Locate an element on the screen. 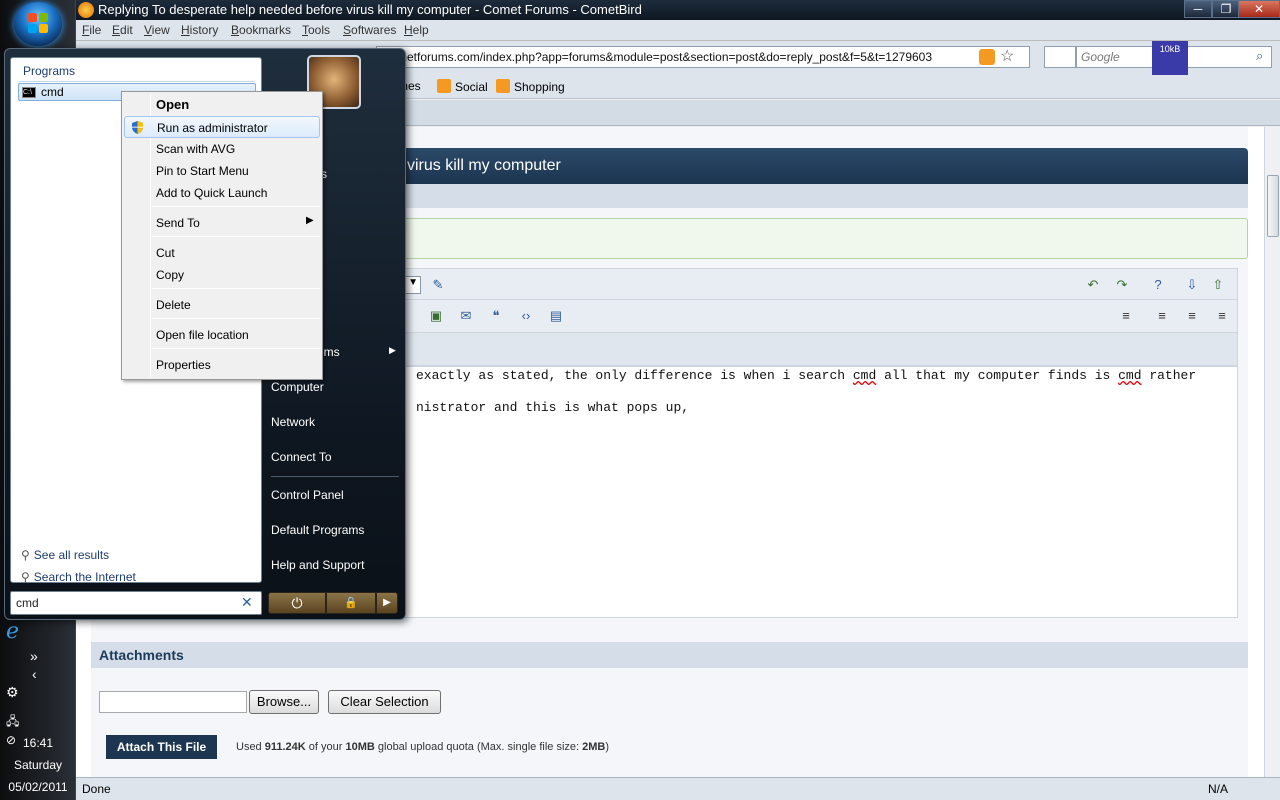 The height and width of the screenshot is (800, 1280). tray-network-volume-icons: 🖧 ⊘ is located at coordinates (19, 729).